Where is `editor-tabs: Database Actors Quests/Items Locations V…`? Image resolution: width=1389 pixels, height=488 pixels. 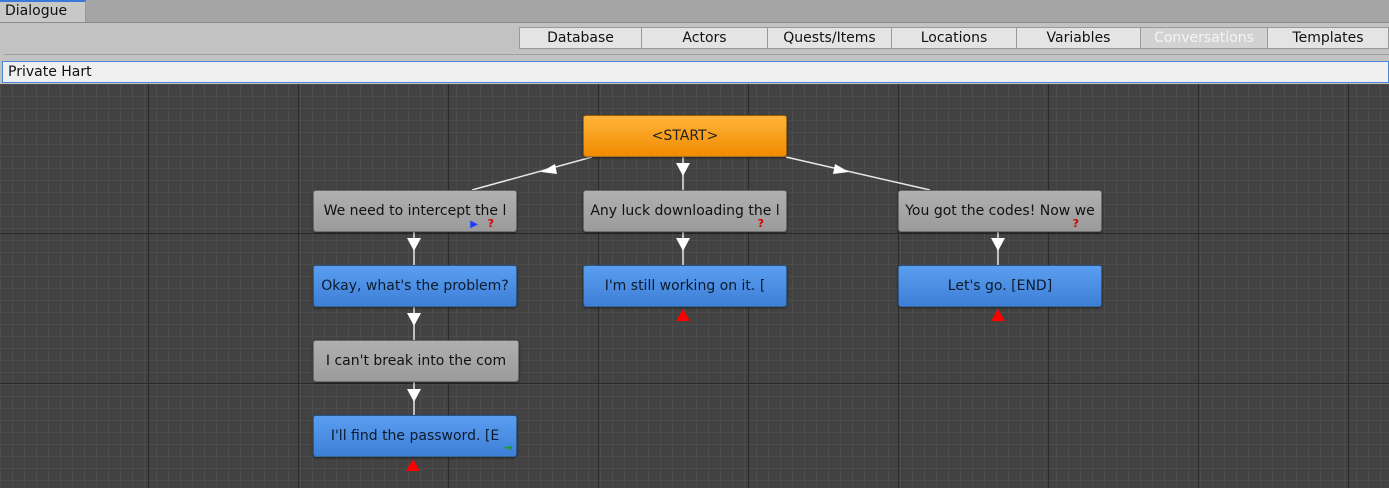
editor-tabs: Database Actors Quests/Items Locations V… is located at coordinates (954, 38).